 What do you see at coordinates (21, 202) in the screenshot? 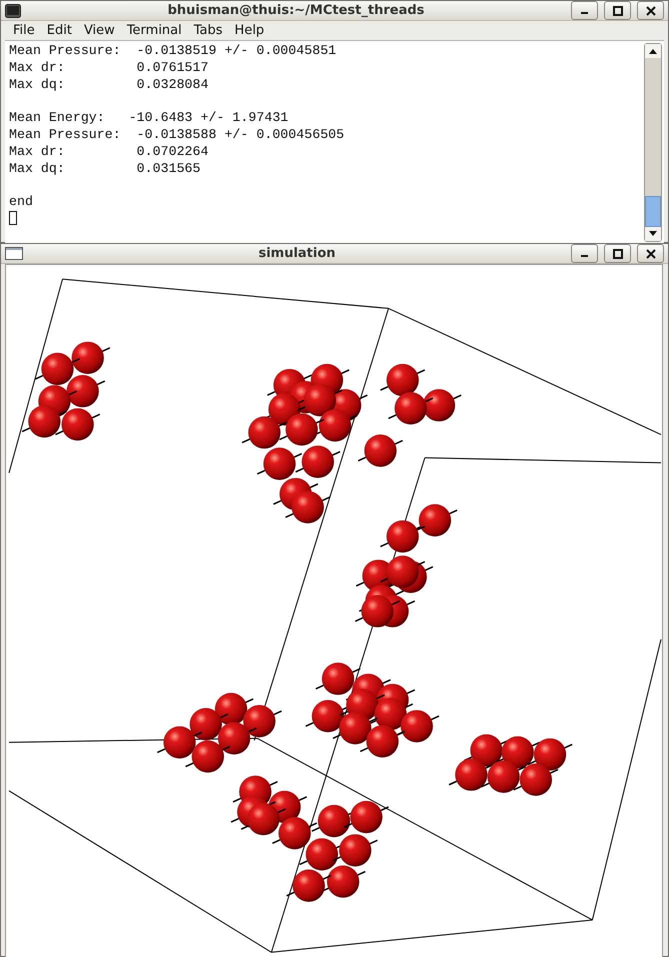
I see `terminal-line: end` at bounding box center [21, 202].